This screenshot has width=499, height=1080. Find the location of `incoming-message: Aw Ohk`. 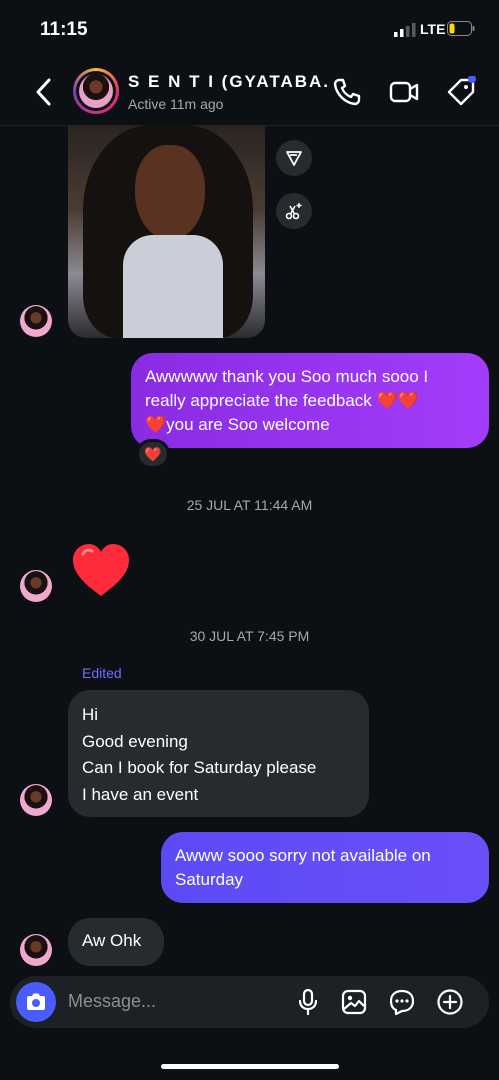

incoming-message: Aw Ohk is located at coordinates (116, 942).